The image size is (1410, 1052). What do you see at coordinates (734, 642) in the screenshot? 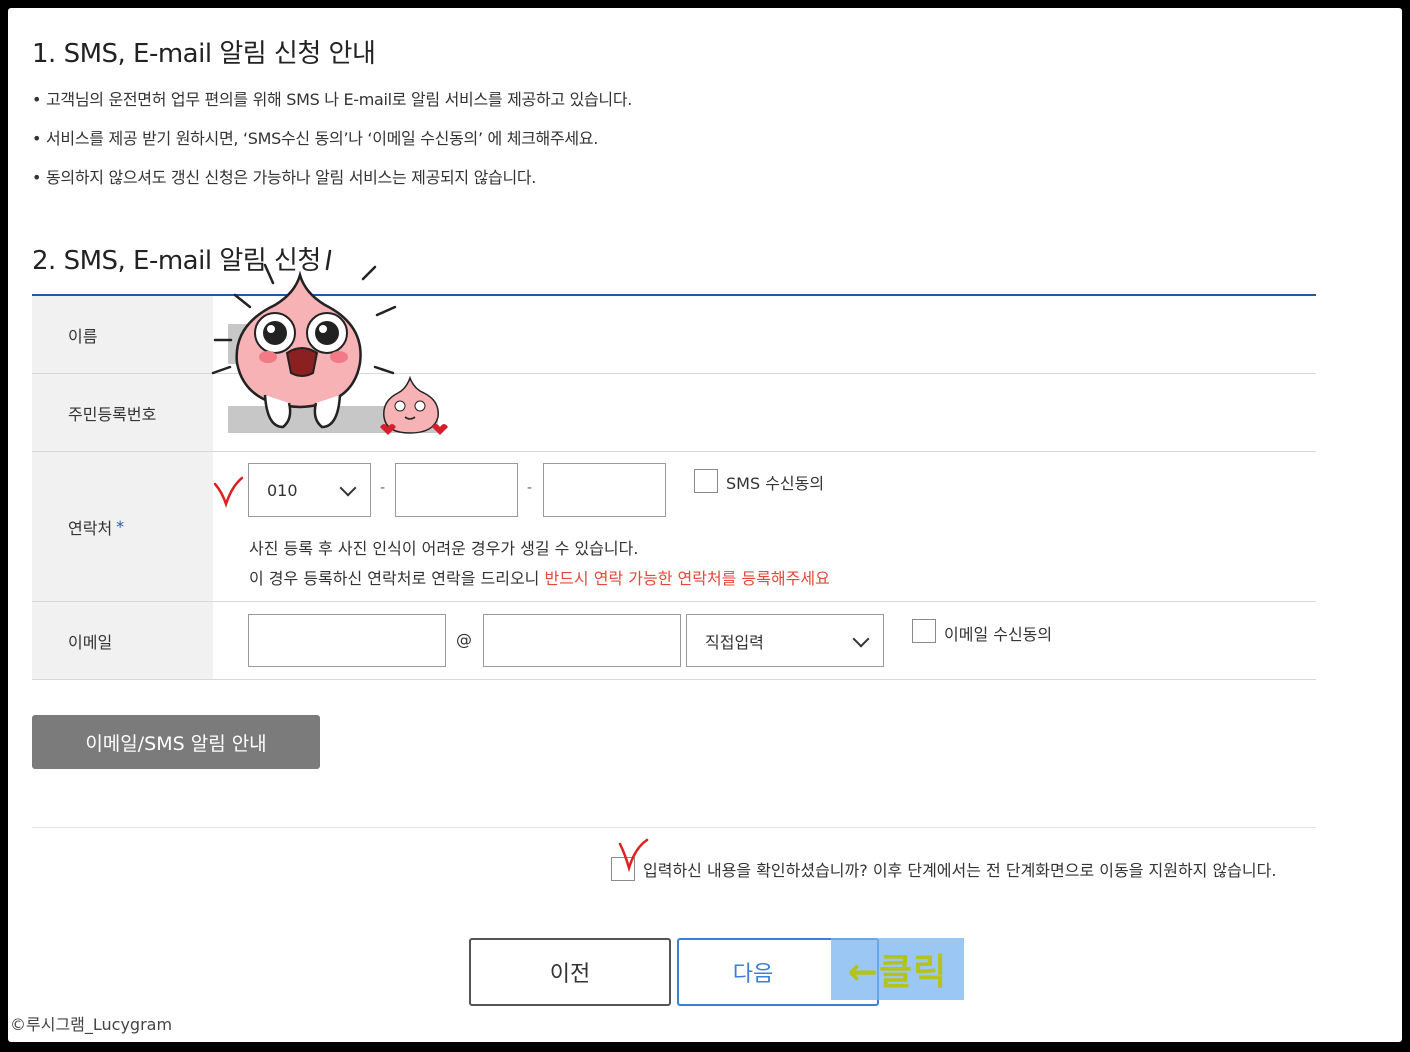
I see `email-domain-select-value: 직접입력` at bounding box center [734, 642].